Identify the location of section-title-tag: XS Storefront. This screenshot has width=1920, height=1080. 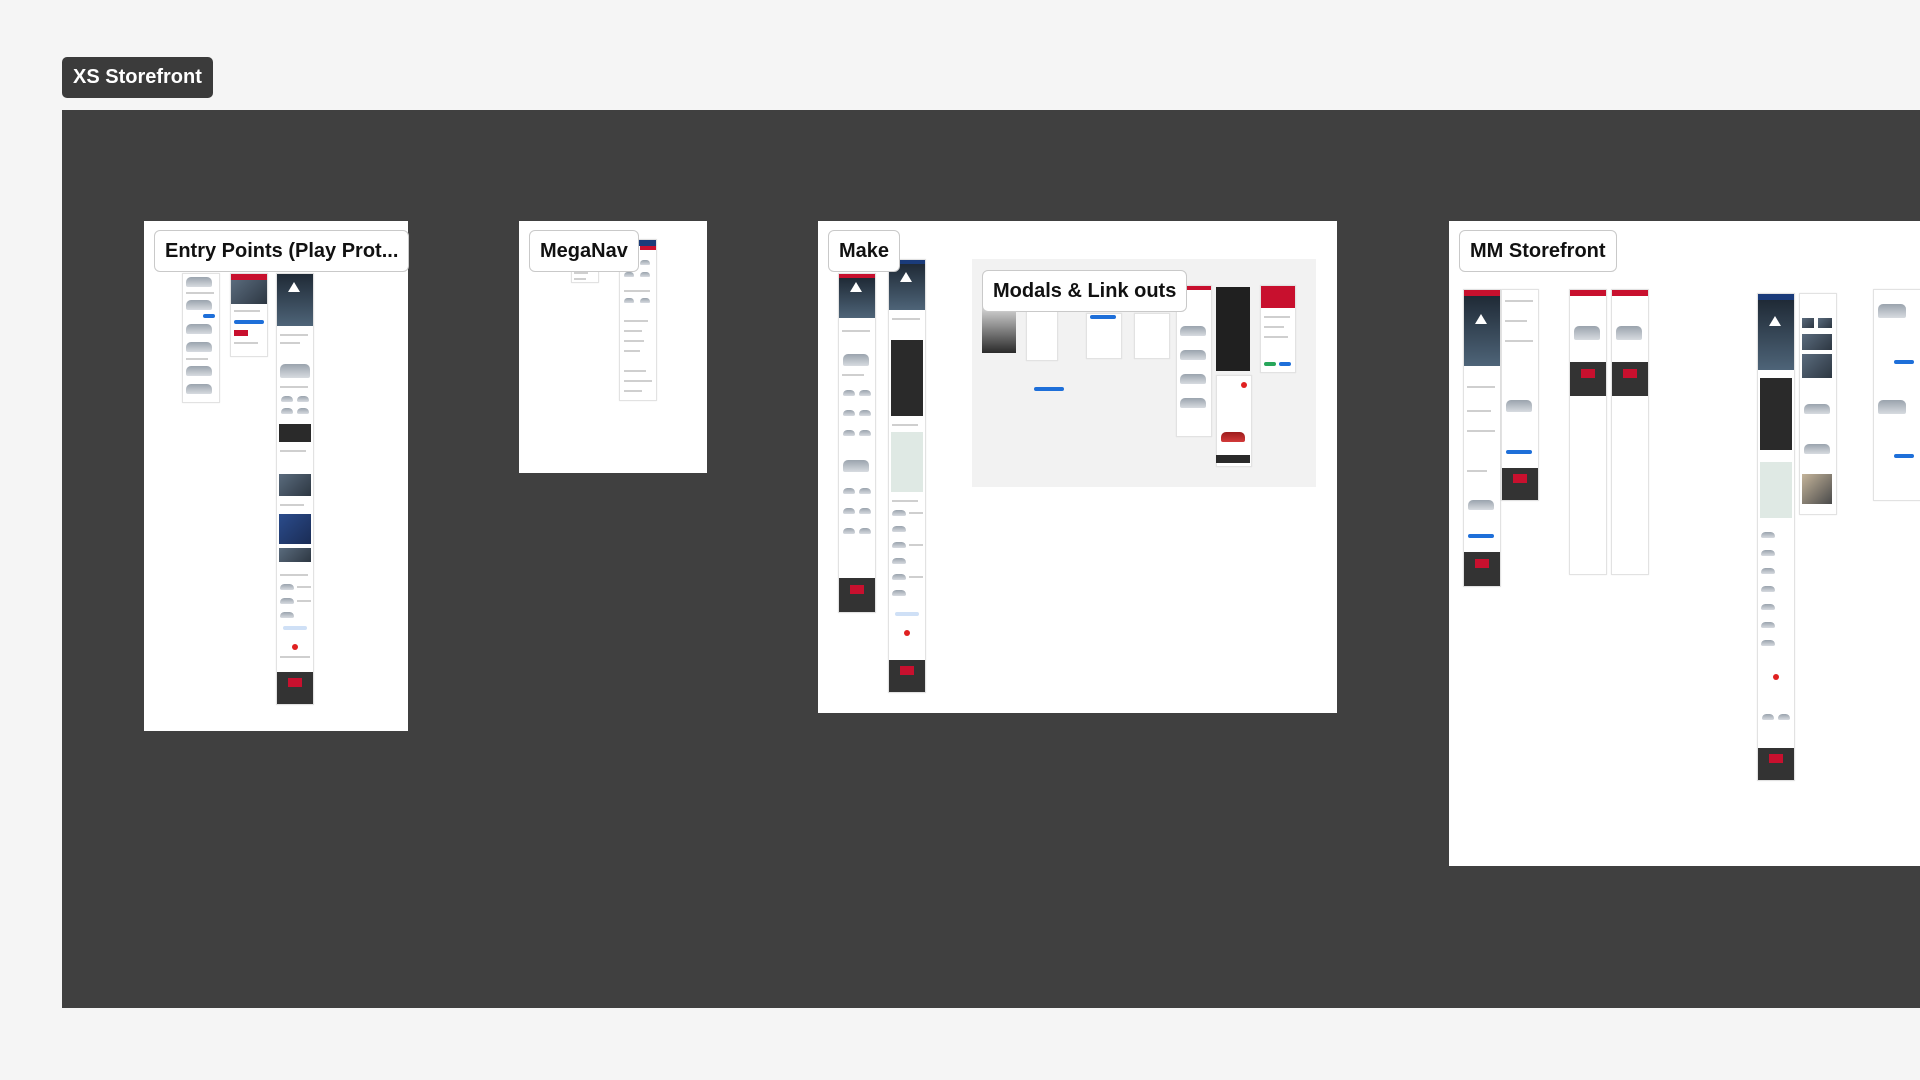
(137, 77).